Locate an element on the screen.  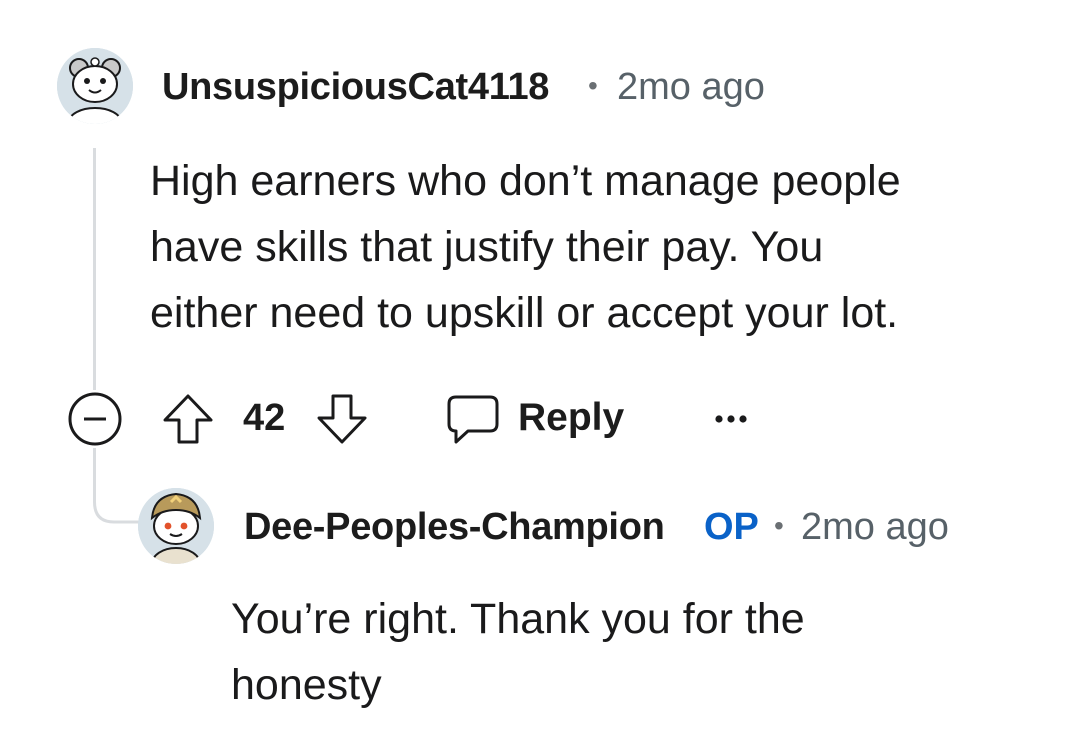
upvote-arrow-icon is located at coordinates (188, 419).